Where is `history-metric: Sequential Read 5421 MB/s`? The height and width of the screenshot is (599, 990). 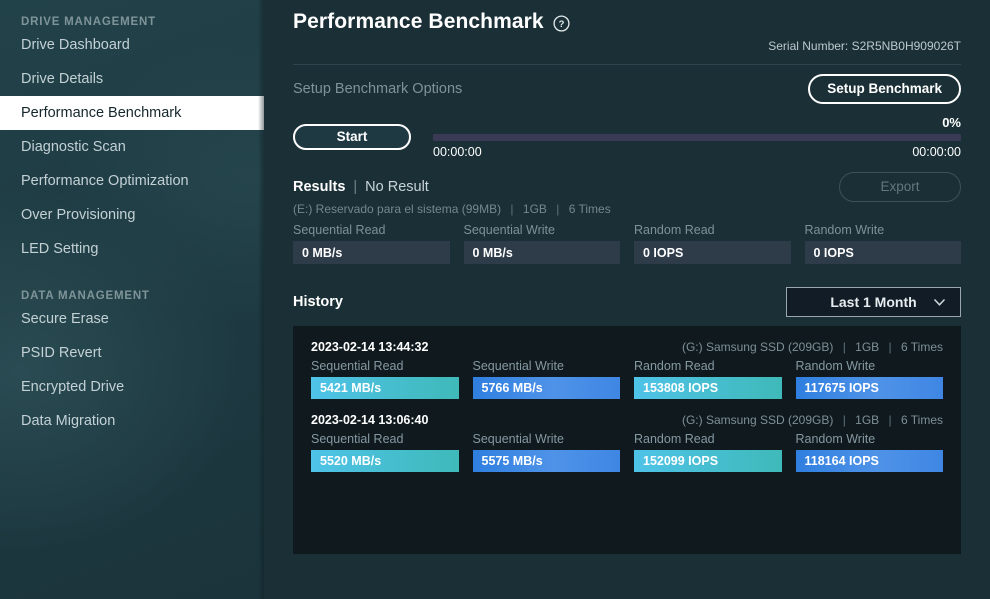 history-metric: Sequential Read 5421 MB/s is located at coordinates (385, 379).